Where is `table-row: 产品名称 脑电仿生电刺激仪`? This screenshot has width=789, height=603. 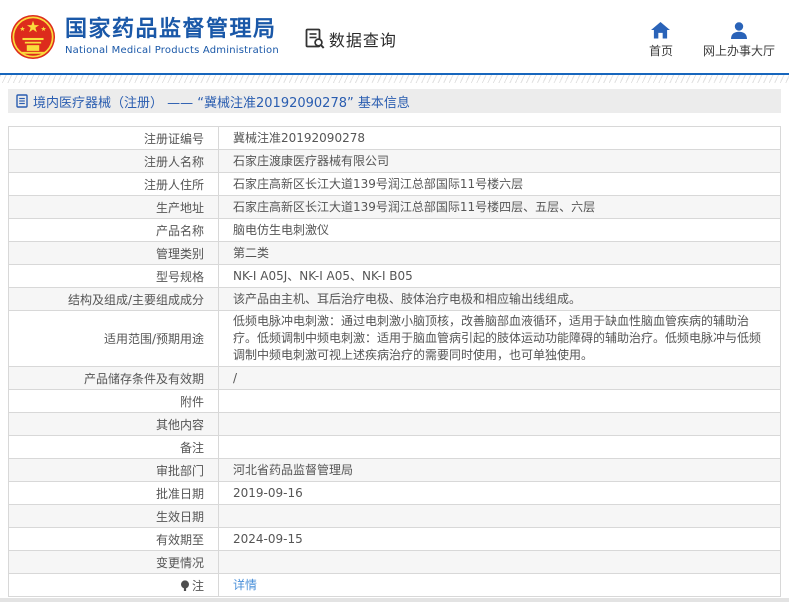 table-row: 产品名称 脑电仿生电刺激仪 is located at coordinates (394, 230).